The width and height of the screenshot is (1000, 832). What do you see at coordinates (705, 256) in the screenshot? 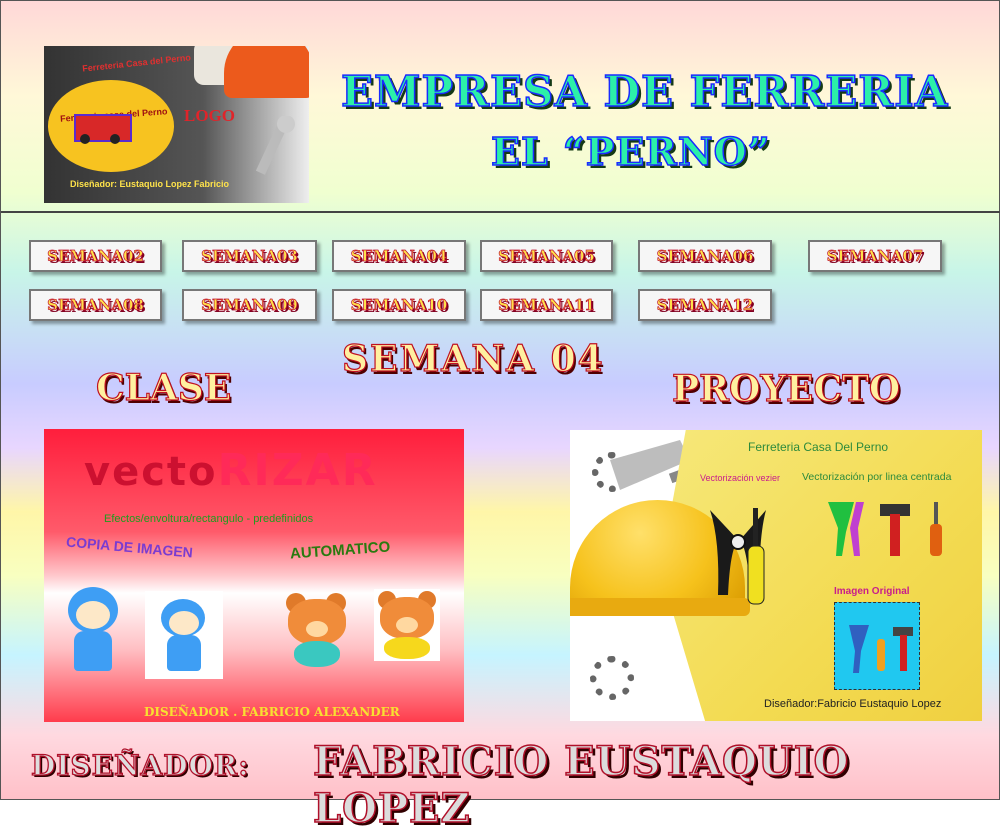
I see `week-button-06: SEMANA06` at bounding box center [705, 256].